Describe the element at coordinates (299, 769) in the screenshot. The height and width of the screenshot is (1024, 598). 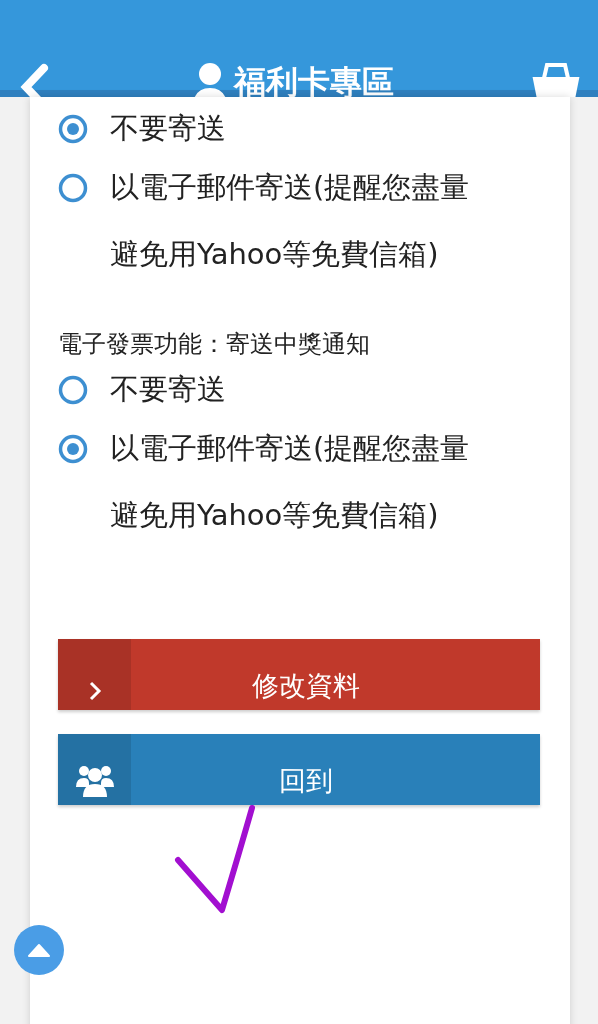
I see `members-button: 回到` at that location.